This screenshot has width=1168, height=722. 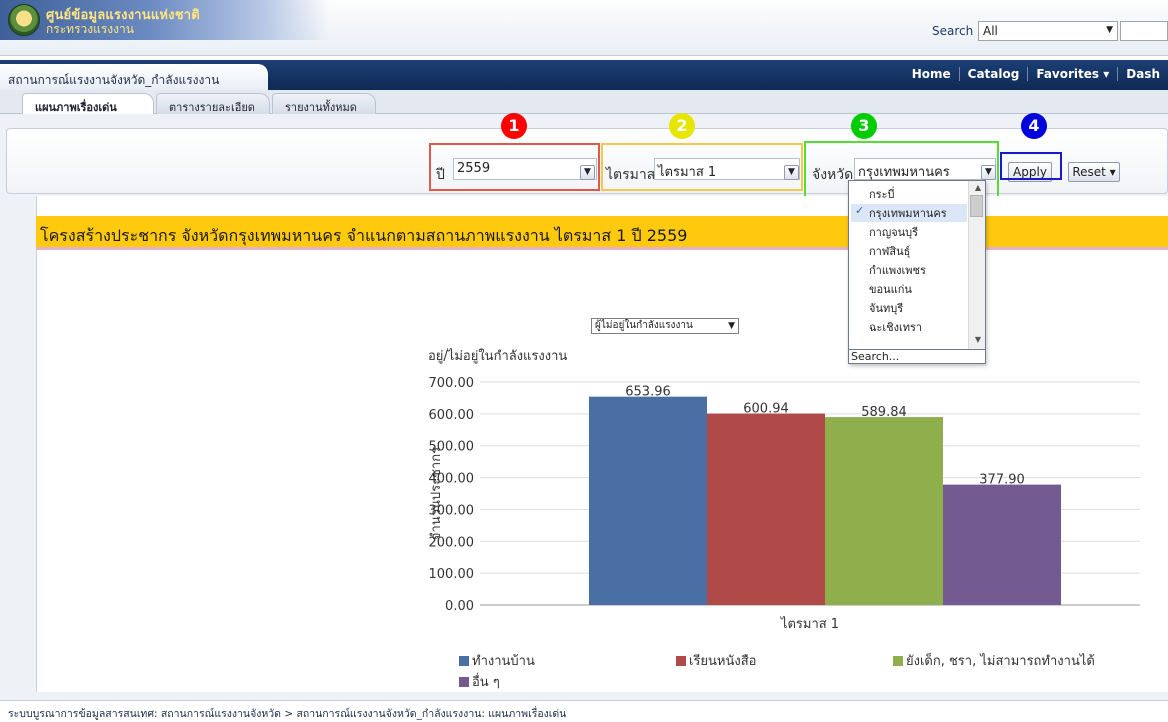 I want to click on legend-label: อื่น ๆ, so click(x=486, y=682).